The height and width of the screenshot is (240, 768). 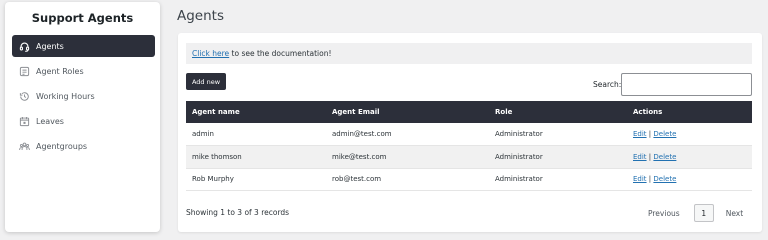 What do you see at coordinates (703, 213) in the screenshot?
I see `page-1-button: 1` at bounding box center [703, 213].